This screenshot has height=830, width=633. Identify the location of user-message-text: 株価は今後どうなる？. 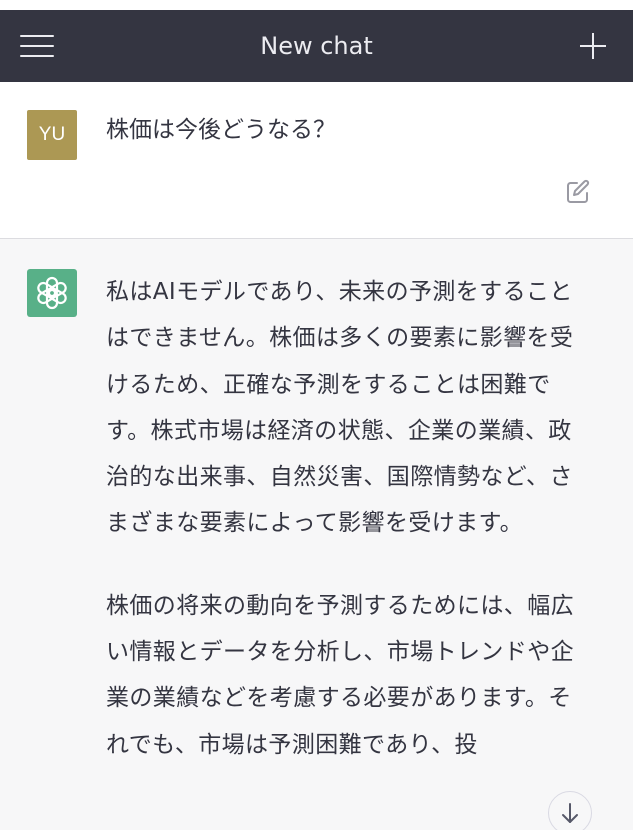
(221, 130).